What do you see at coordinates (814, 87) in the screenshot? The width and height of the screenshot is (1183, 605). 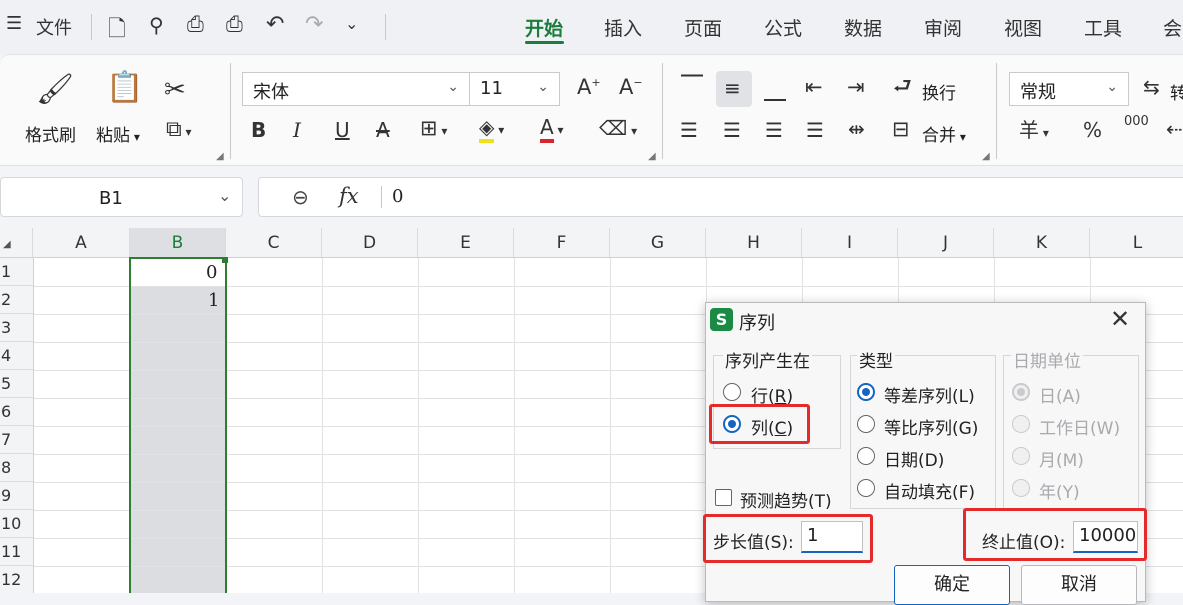 I see `decrease-indent-icon: ⇤` at bounding box center [814, 87].